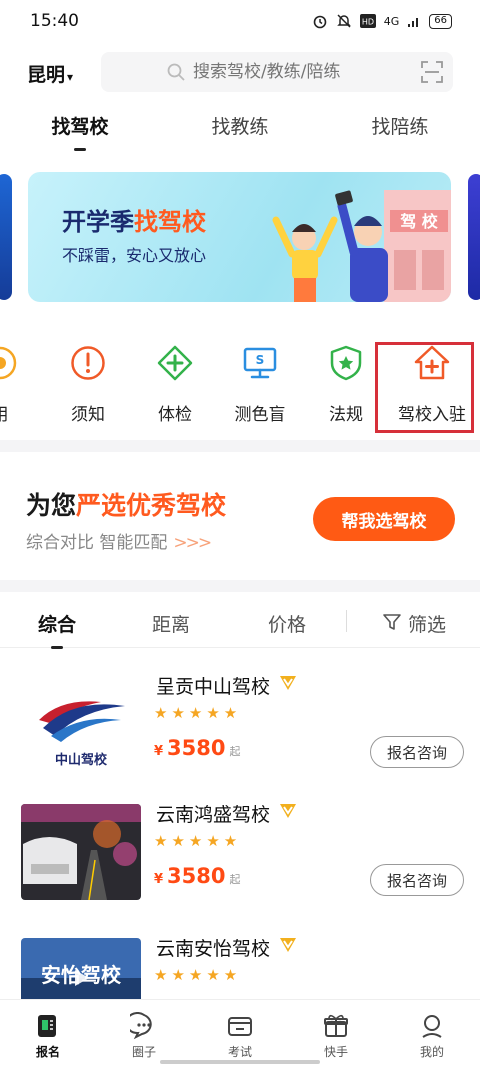  I want to click on recommend-subtitle: 综合对比 智能匹配 >>>, so click(119, 543).